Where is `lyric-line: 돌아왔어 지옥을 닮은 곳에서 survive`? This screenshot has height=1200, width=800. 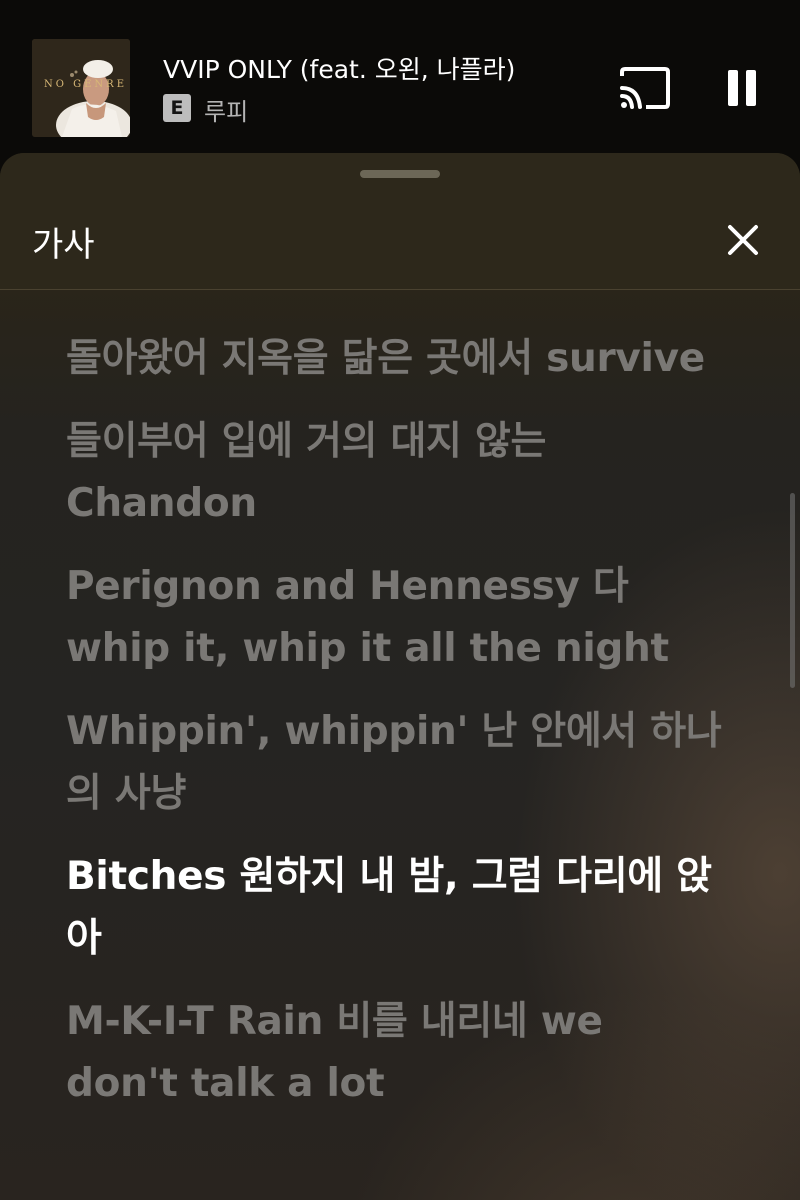
lyric-line: 돌아왔어 지옥을 닮은 곳에서 survive is located at coordinates (396, 359).